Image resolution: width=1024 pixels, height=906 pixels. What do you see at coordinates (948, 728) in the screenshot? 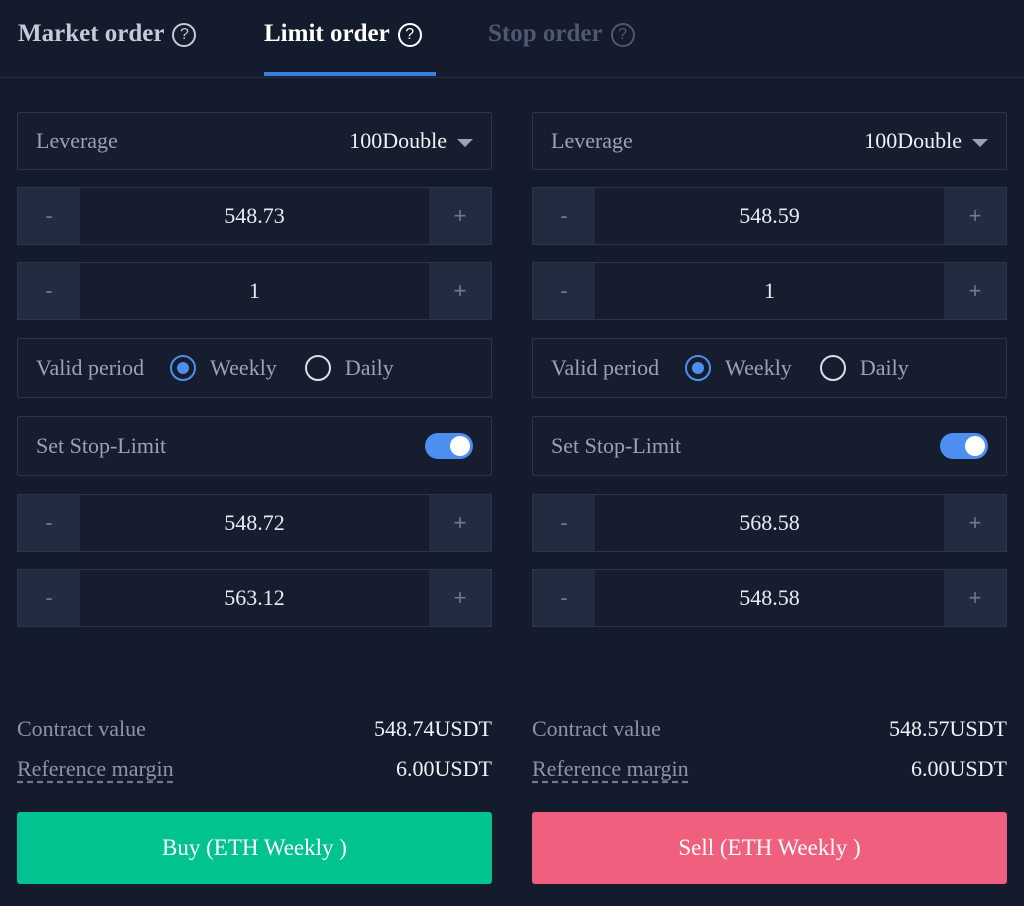
I see `contract-value: 548.57USDT` at bounding box center [948, 728].